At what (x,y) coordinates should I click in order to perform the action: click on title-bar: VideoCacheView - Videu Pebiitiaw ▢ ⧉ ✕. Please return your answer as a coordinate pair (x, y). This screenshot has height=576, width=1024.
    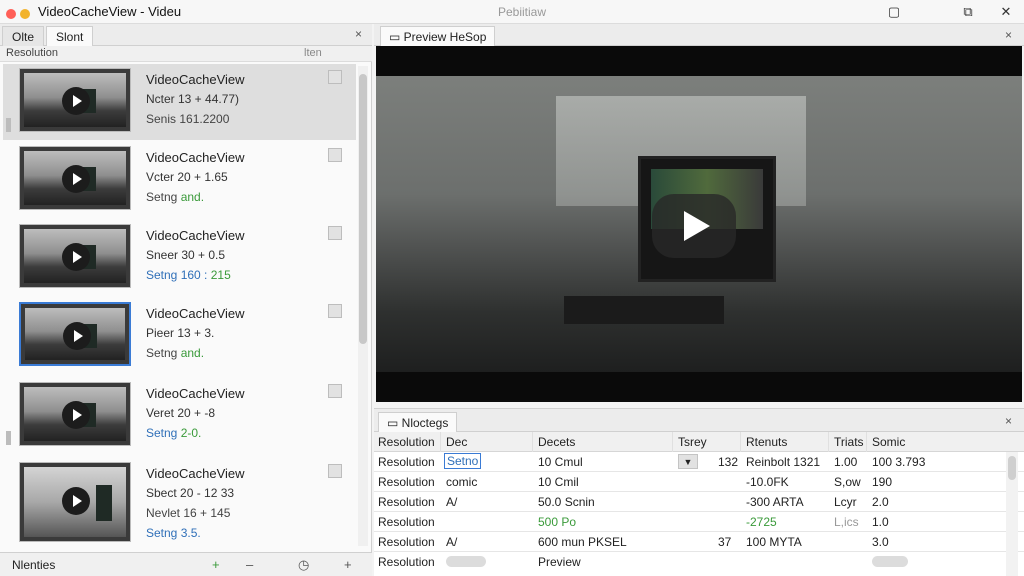
    Looking at the image, I should click on (512, 12).